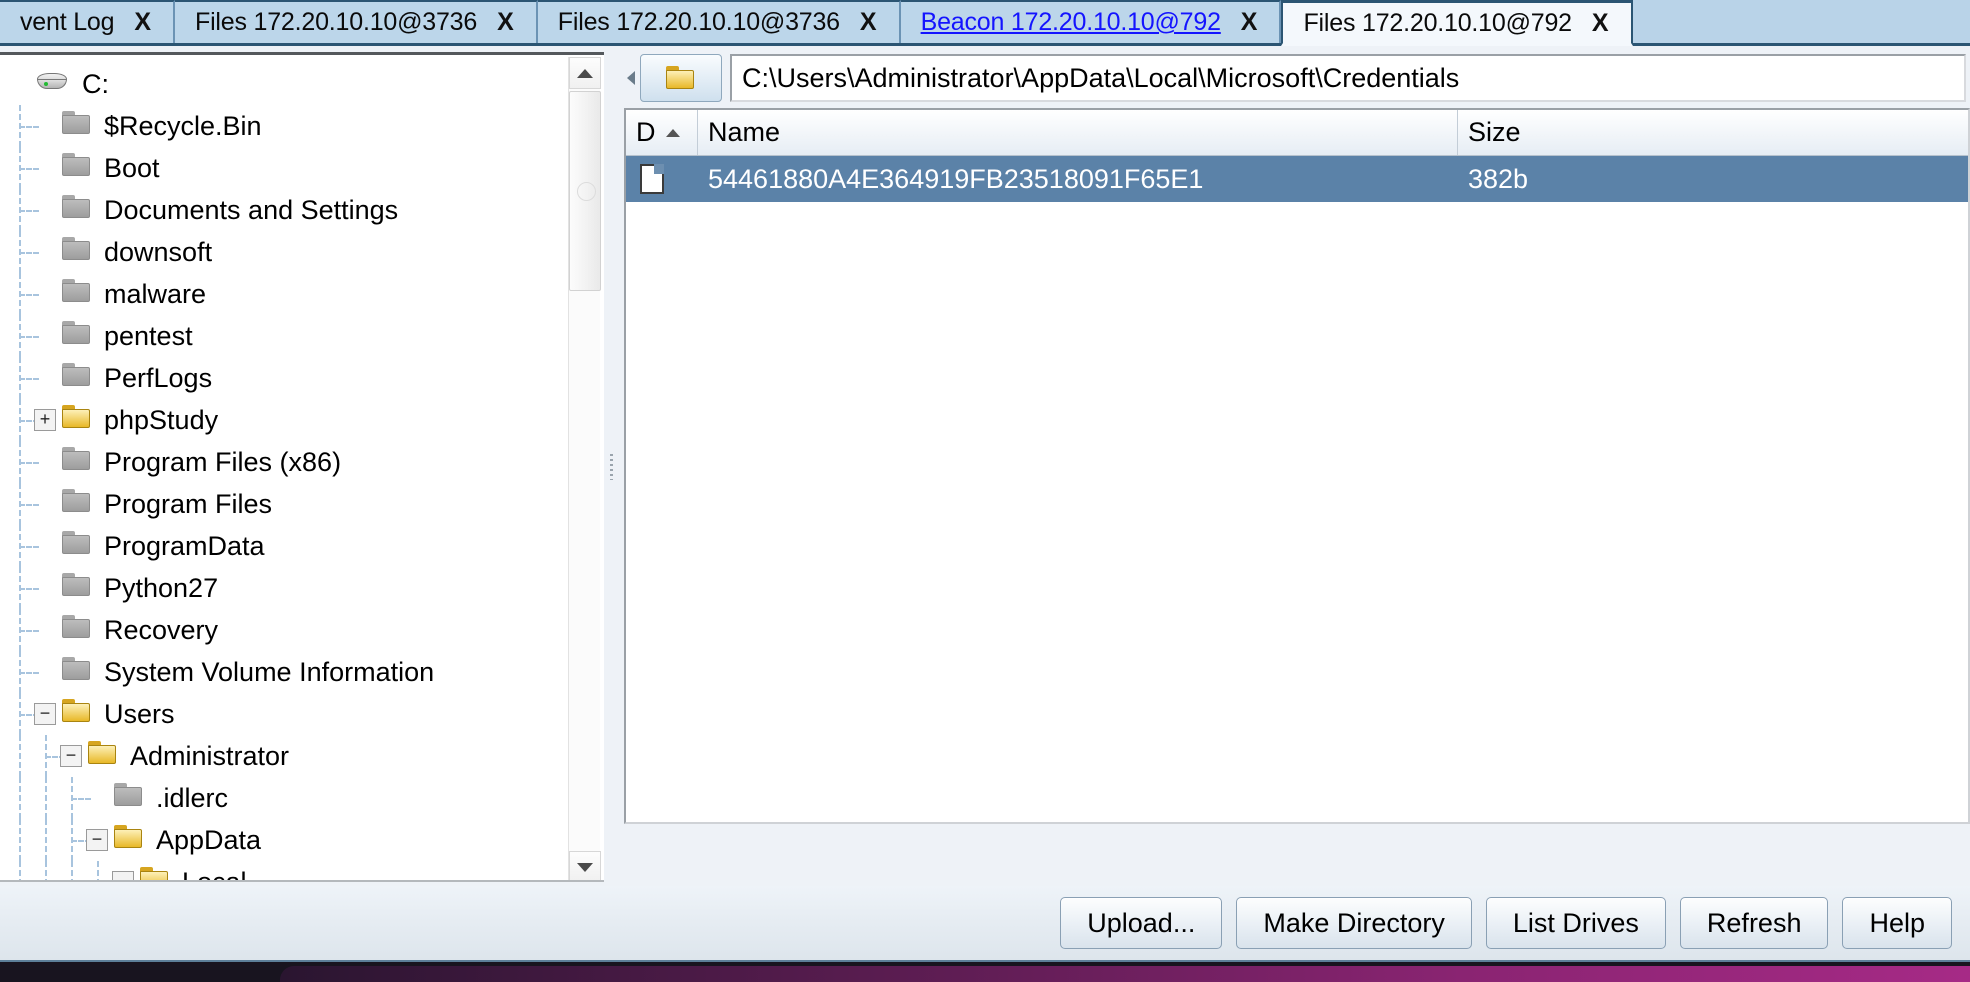 This screenshot has height=982, width=1970. I want to click on tree-item-administrator: − Administrator, so click(284, 756).